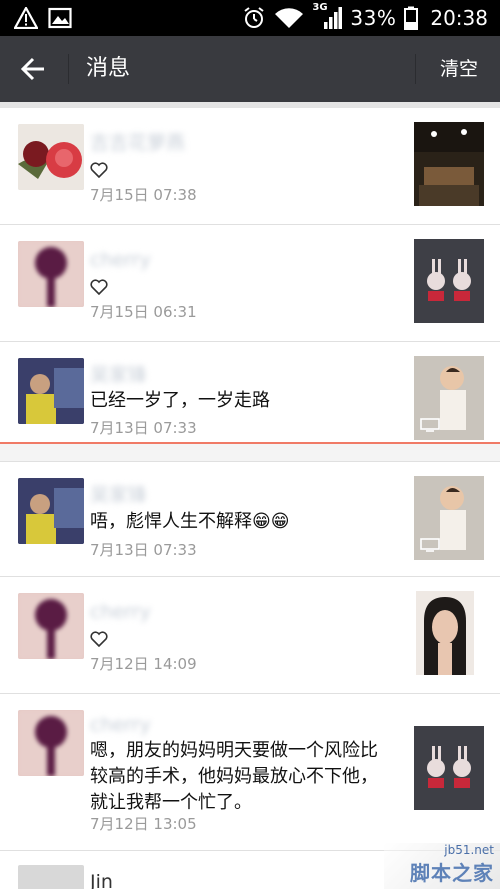 The image size is (500, 889). I want to click on status-right-icons: 3G 33% 20:38, so click(365, 18).